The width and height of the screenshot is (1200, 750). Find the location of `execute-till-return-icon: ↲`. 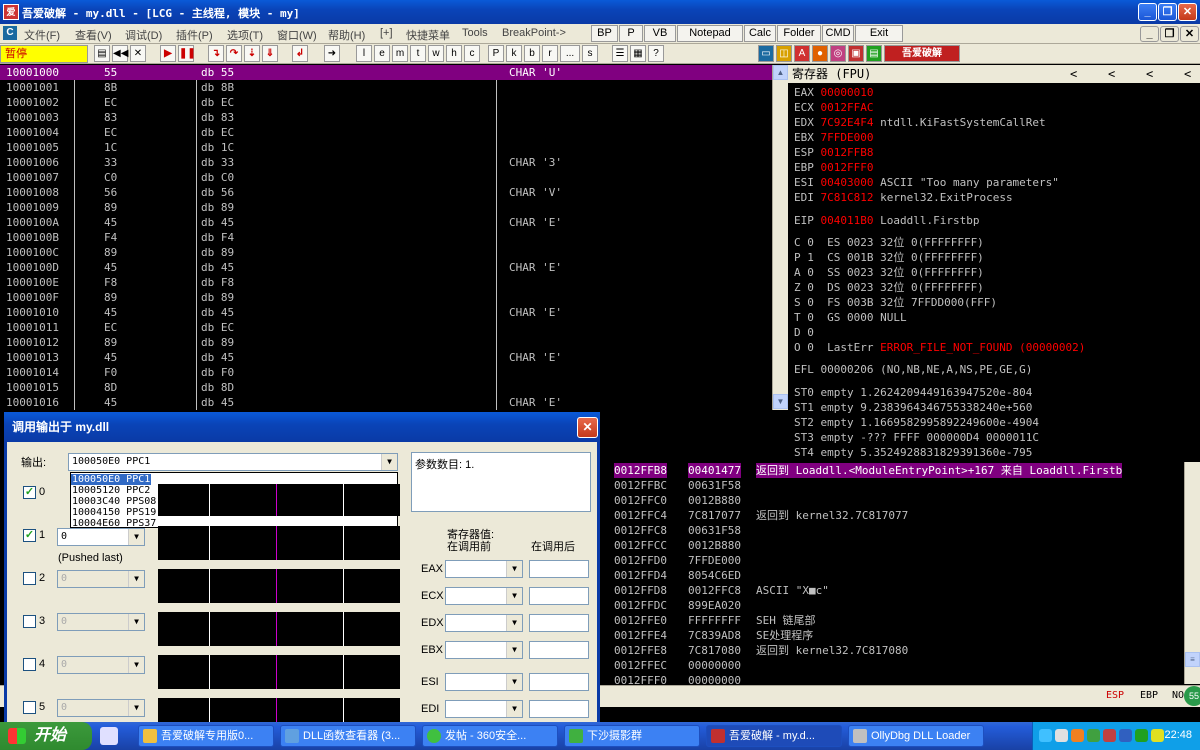

execute-till-return-icon: ↲ is located at coordinates (300, 53).